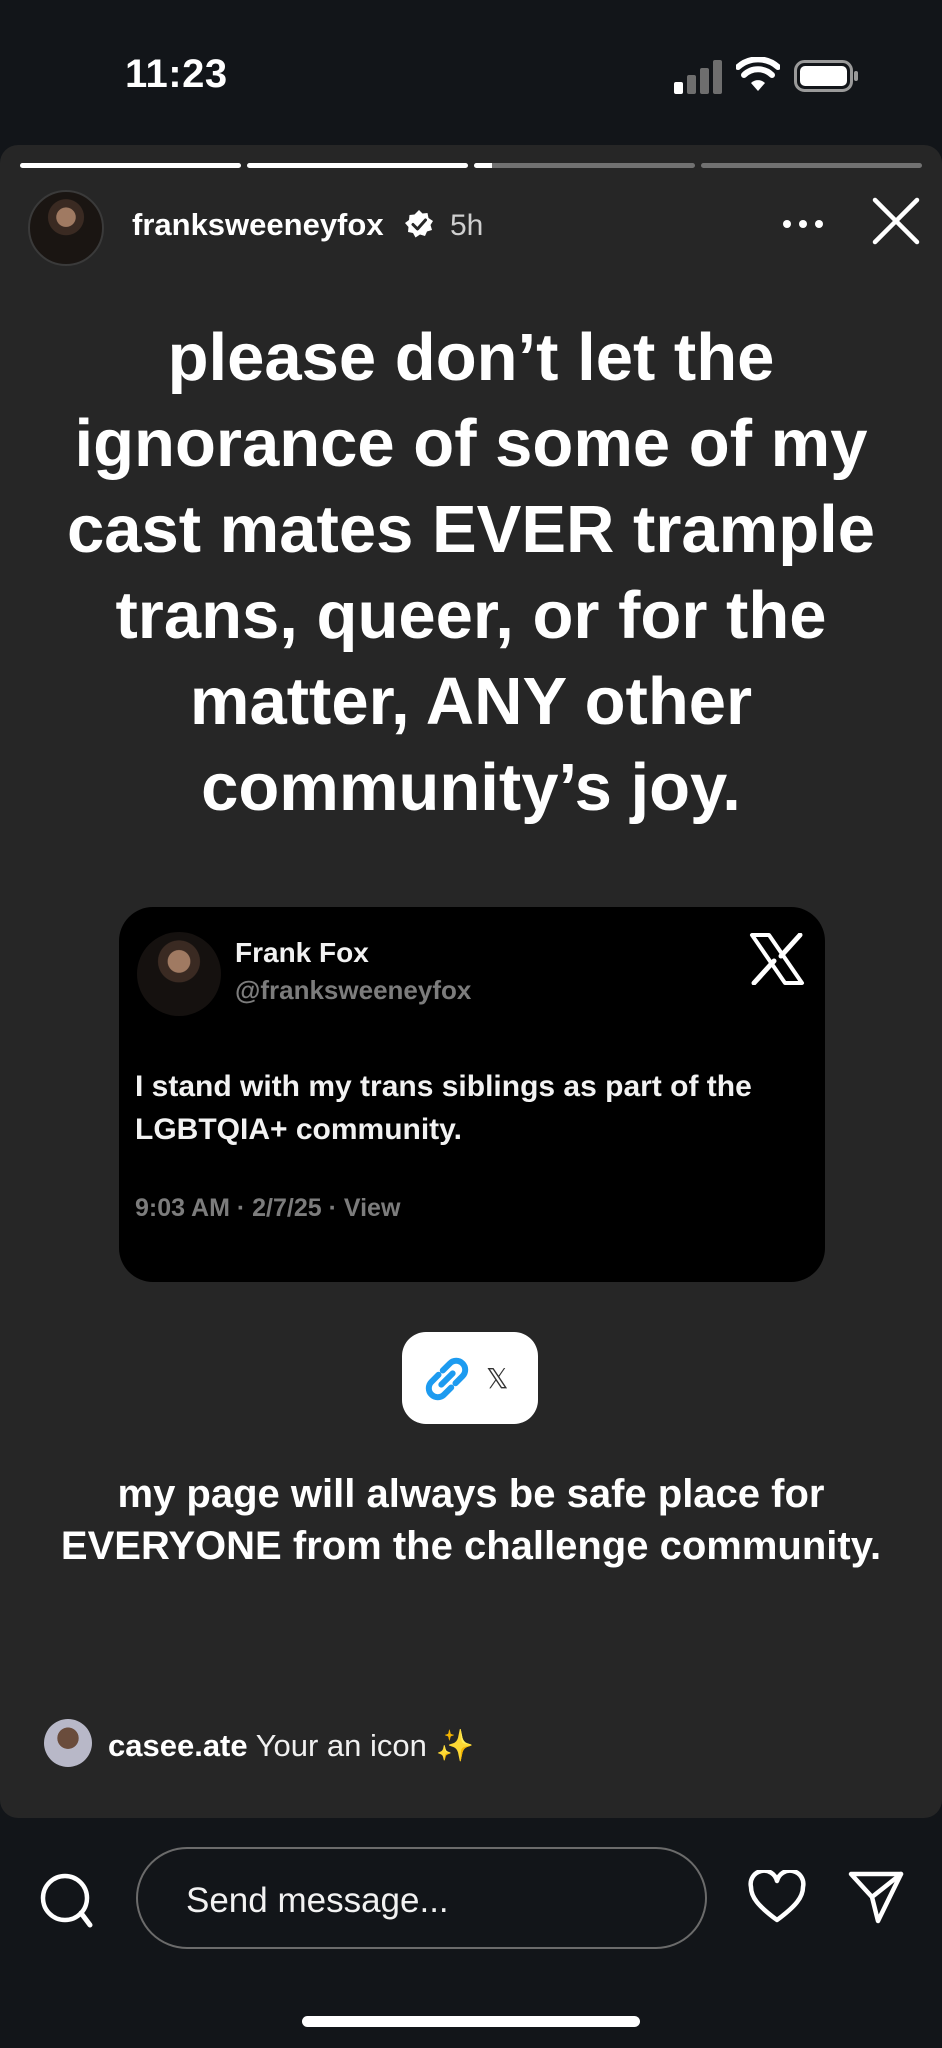 This screenshot has width=942, height=2048. What do you see at coordinates (777, 959) in the screenshot?
I see `x-logo-icon` at bounding box center [777, 959].